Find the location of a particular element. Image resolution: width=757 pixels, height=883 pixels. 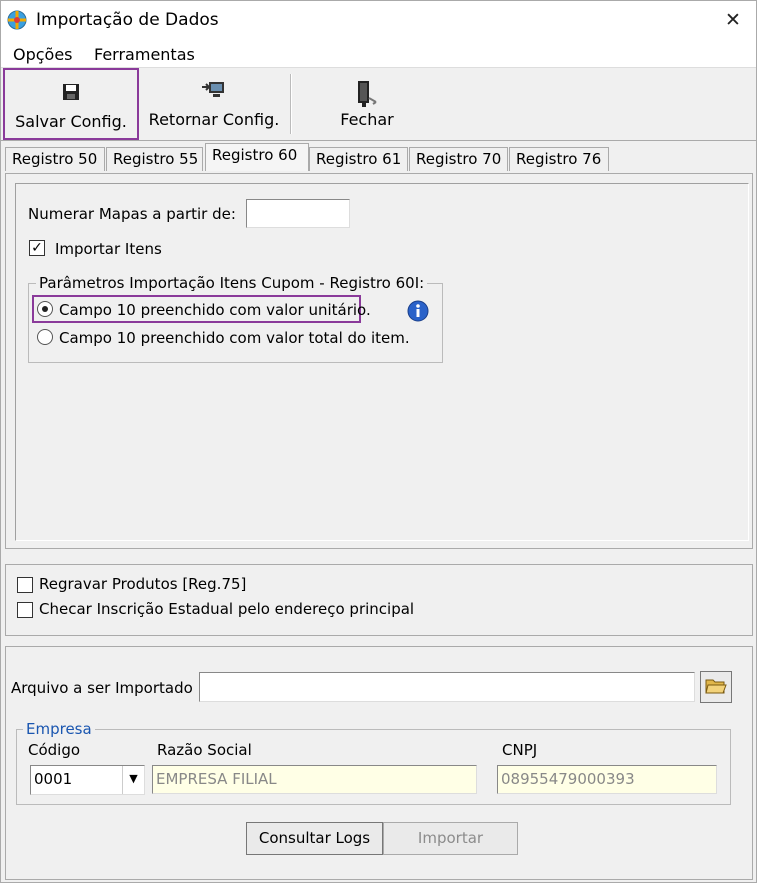

cnpj-field: 08955479000393 is located at coordinates (607, 779).